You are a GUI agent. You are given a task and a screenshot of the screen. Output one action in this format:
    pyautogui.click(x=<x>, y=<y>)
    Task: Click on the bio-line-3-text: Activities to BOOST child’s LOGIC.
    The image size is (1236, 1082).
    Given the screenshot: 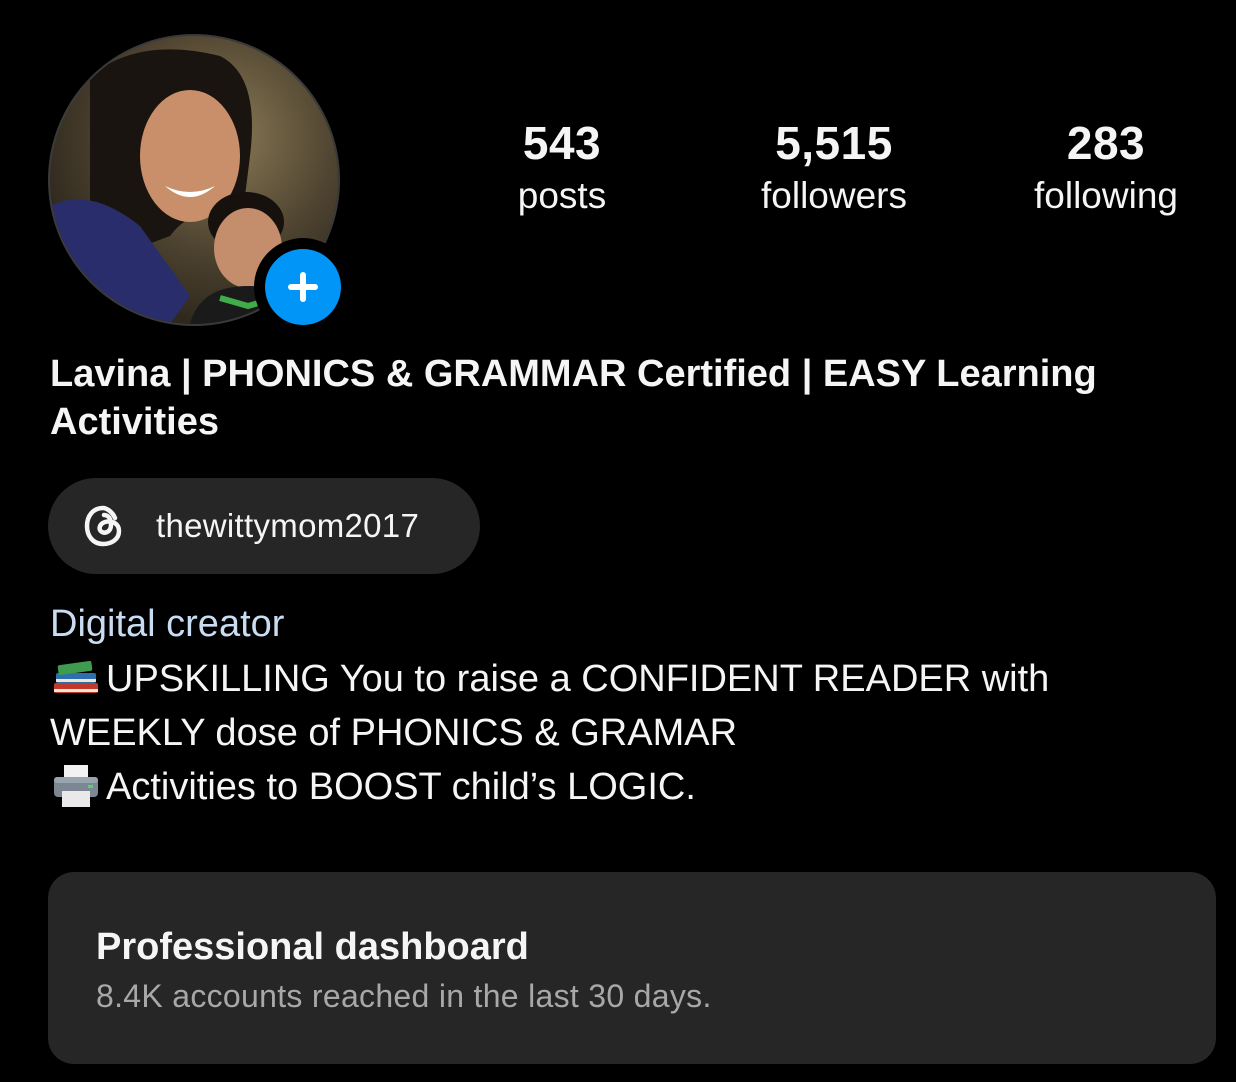 What is the action you would take?
    pyautogui.click(x=401, y=787)
    